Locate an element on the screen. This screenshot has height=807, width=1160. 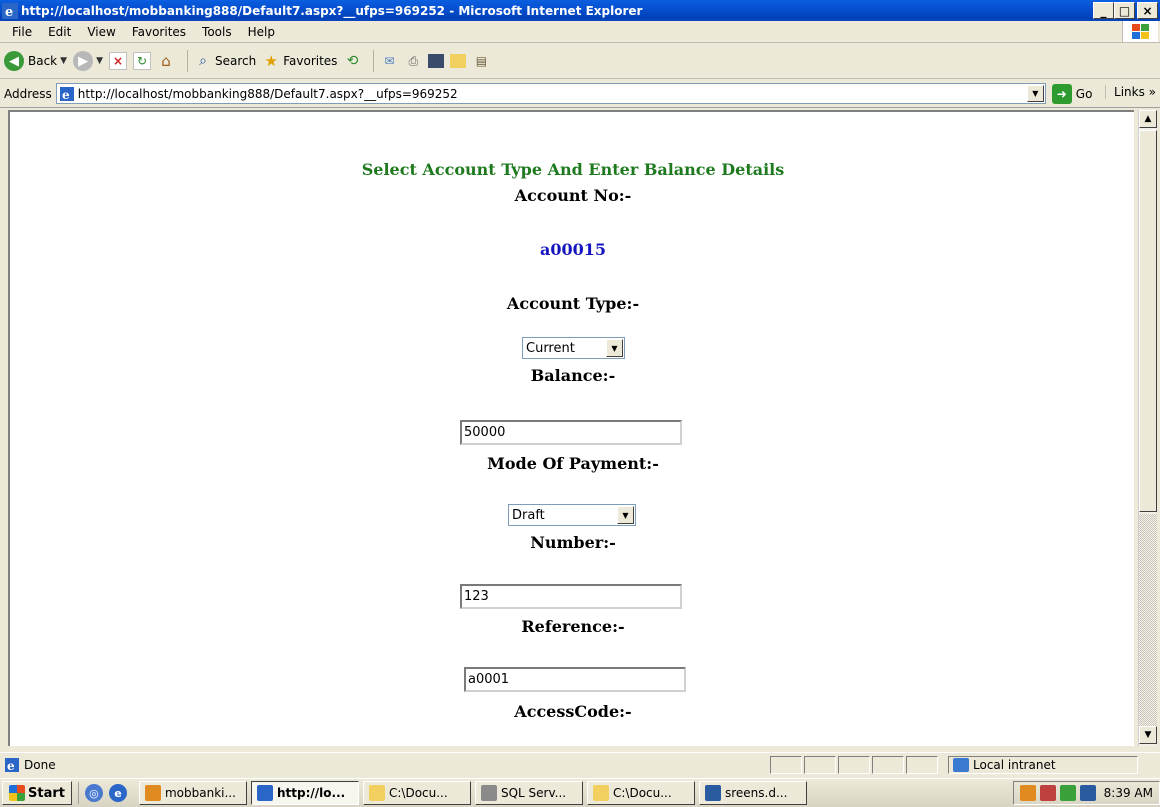
show-desktop-icon: ◎ is located at coordinates (93, 793).